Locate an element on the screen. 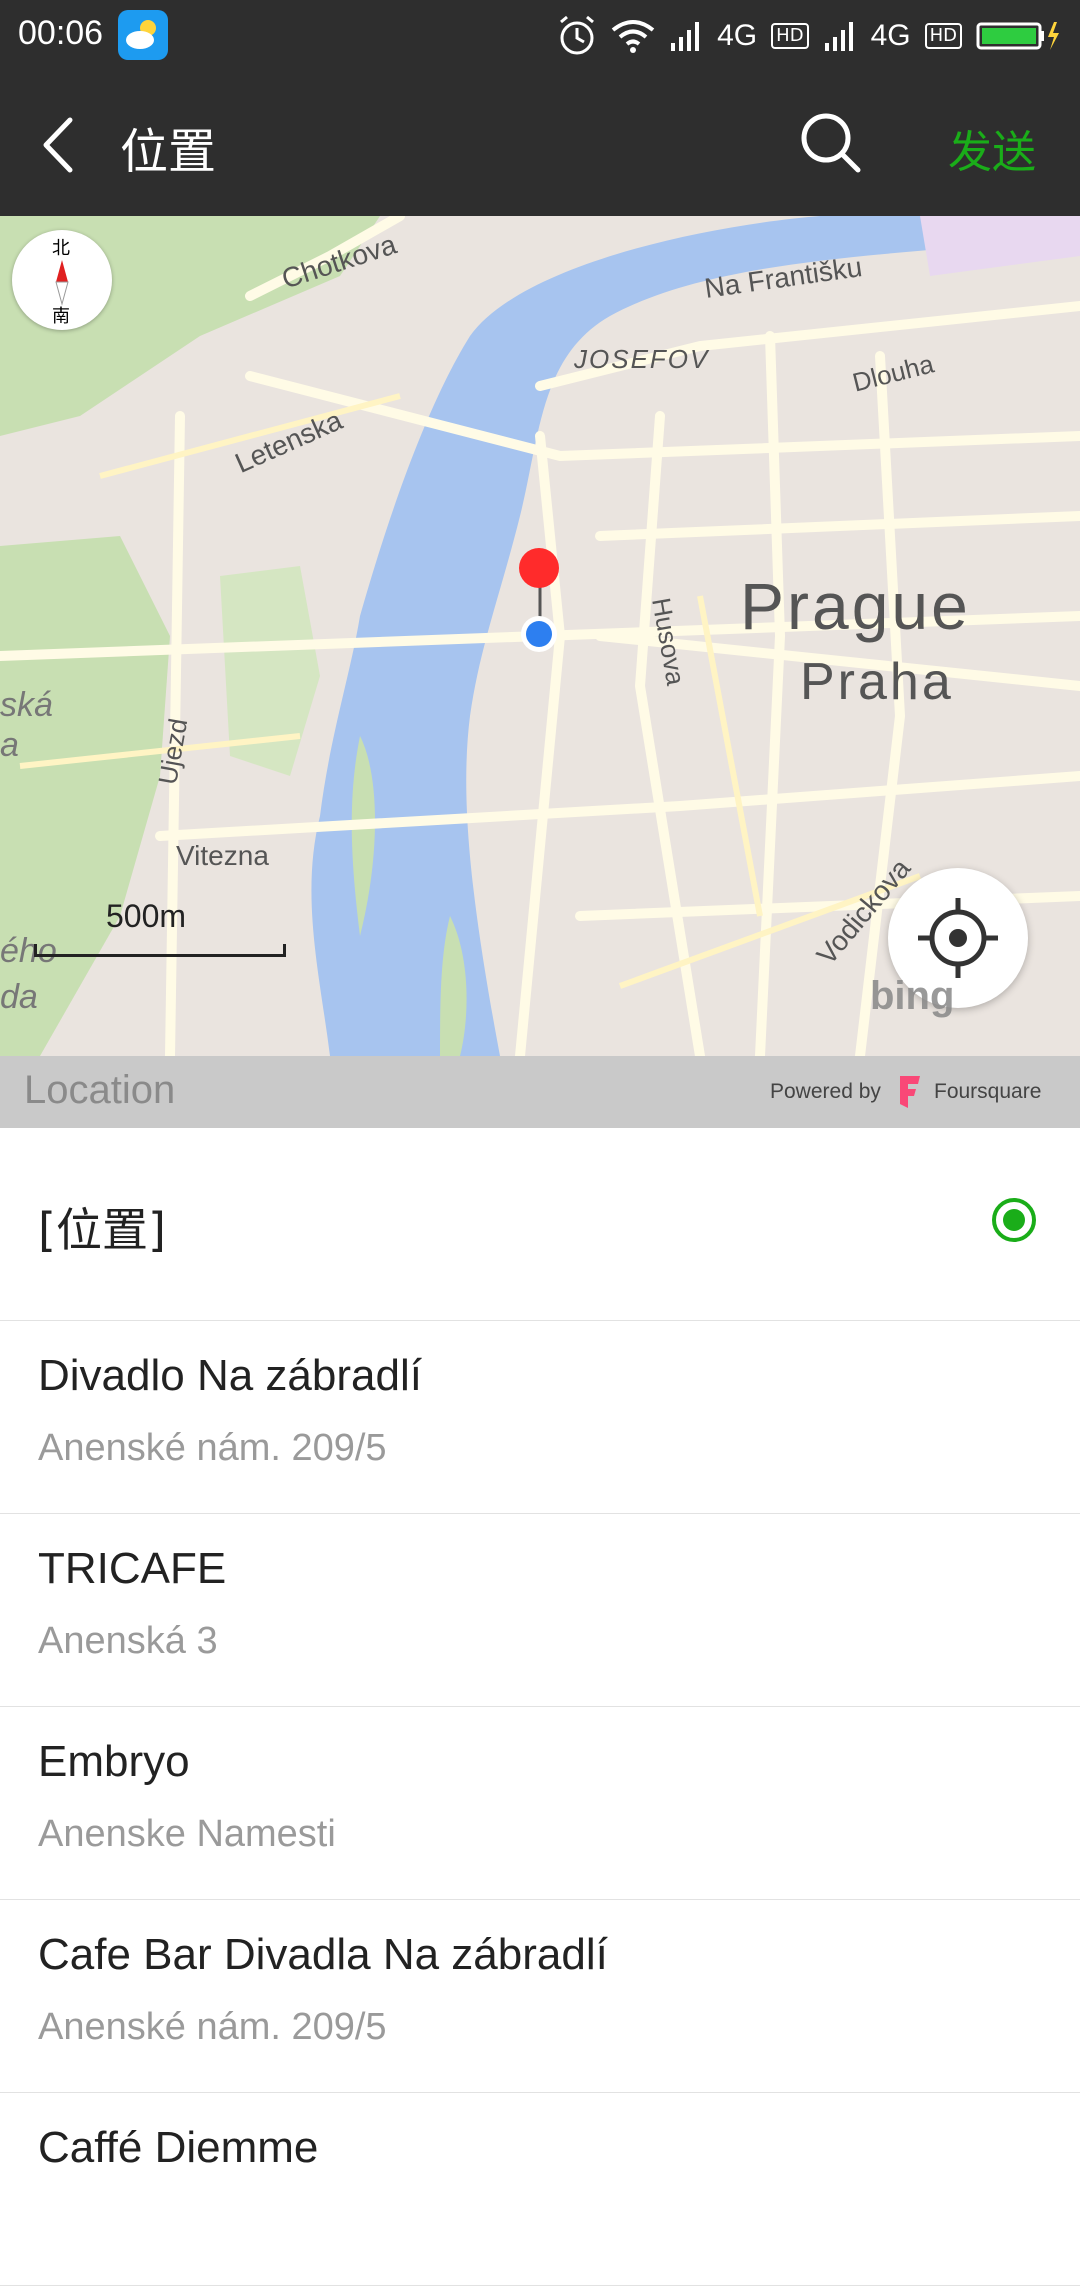  current-location-label: [位置] is located at coordinates (102, 1230).